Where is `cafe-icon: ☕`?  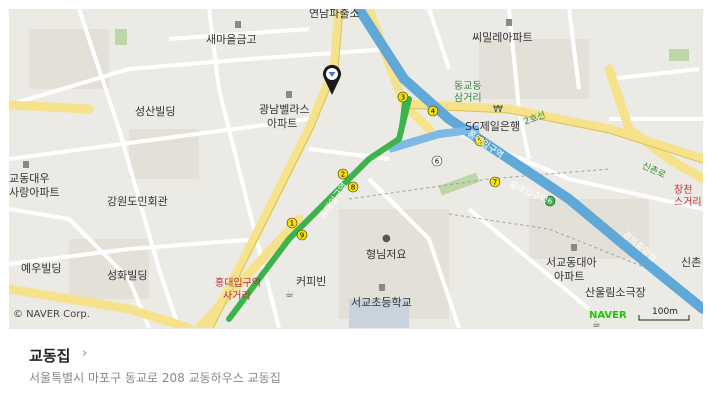 cafe-icon: ☕ is located at coordinates (289, 294).